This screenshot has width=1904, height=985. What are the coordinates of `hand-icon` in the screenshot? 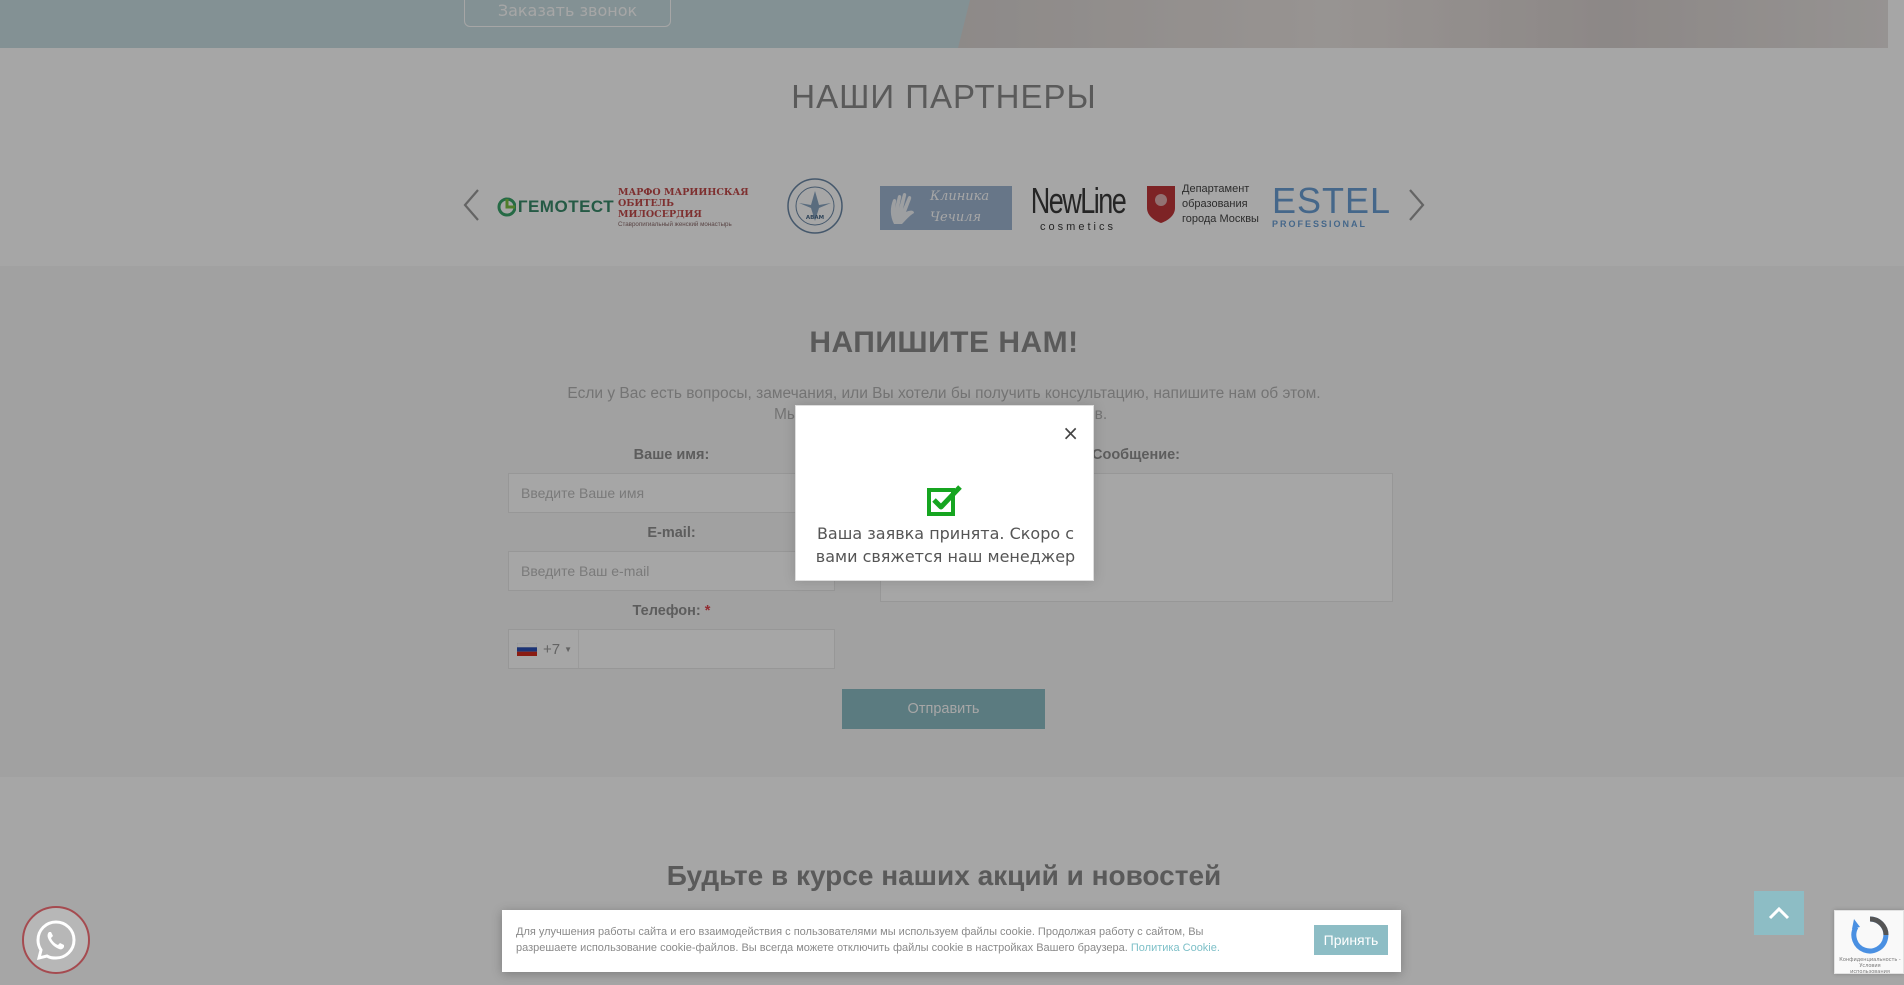 It's located at (902, 208).